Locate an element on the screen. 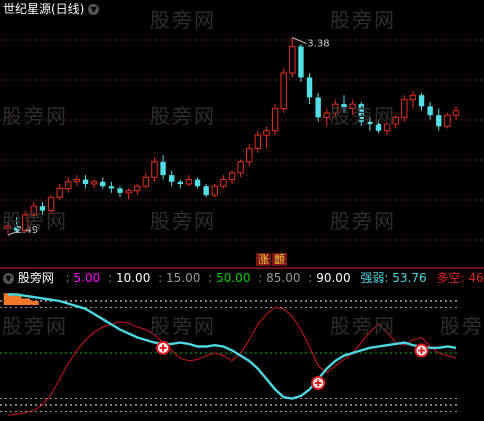 The image size is (484, 421). strength-value: 53.76 is located at coordinates (409, 278).